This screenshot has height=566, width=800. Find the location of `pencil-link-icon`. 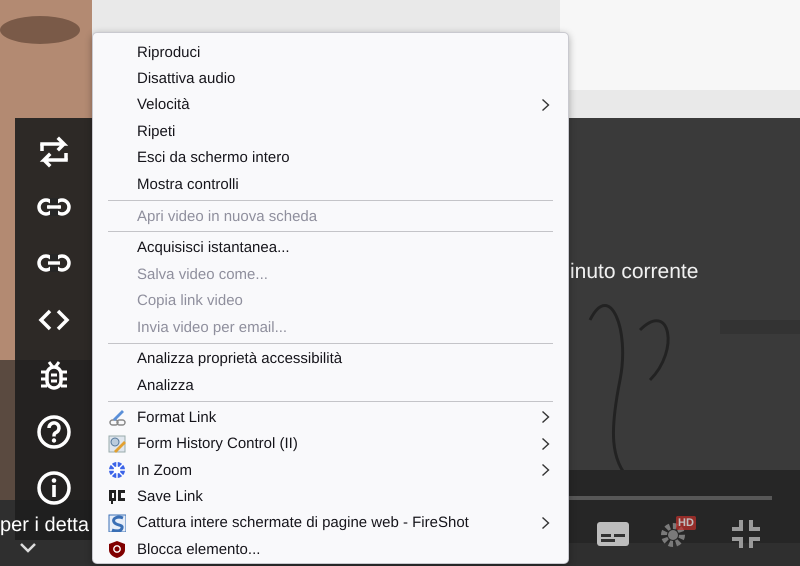

pencil-link-icon is located at coordinates (117, 417).